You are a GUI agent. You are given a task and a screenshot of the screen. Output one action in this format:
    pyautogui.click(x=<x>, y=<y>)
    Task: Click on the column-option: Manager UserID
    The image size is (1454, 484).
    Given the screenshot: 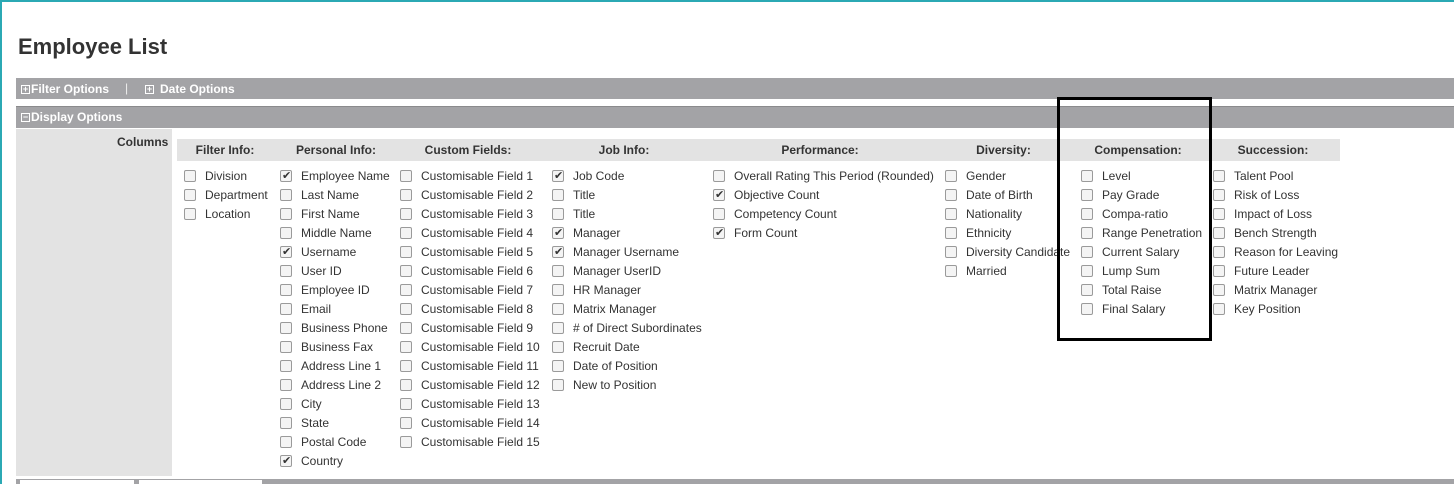 What is the action you would take?
    pyautogui.click(x=627, y=270)
    